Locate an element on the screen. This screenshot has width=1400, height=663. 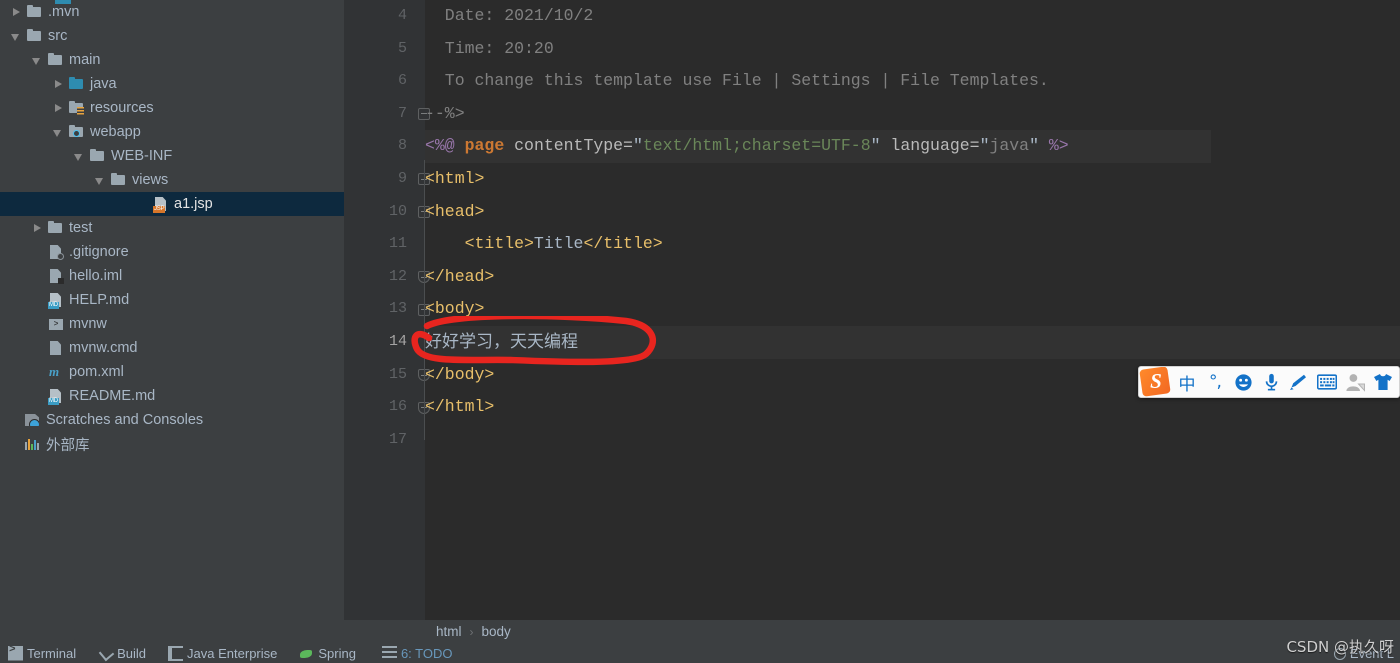
tree-item-mvnw: > mvnw is located at coordinates (172, 324).